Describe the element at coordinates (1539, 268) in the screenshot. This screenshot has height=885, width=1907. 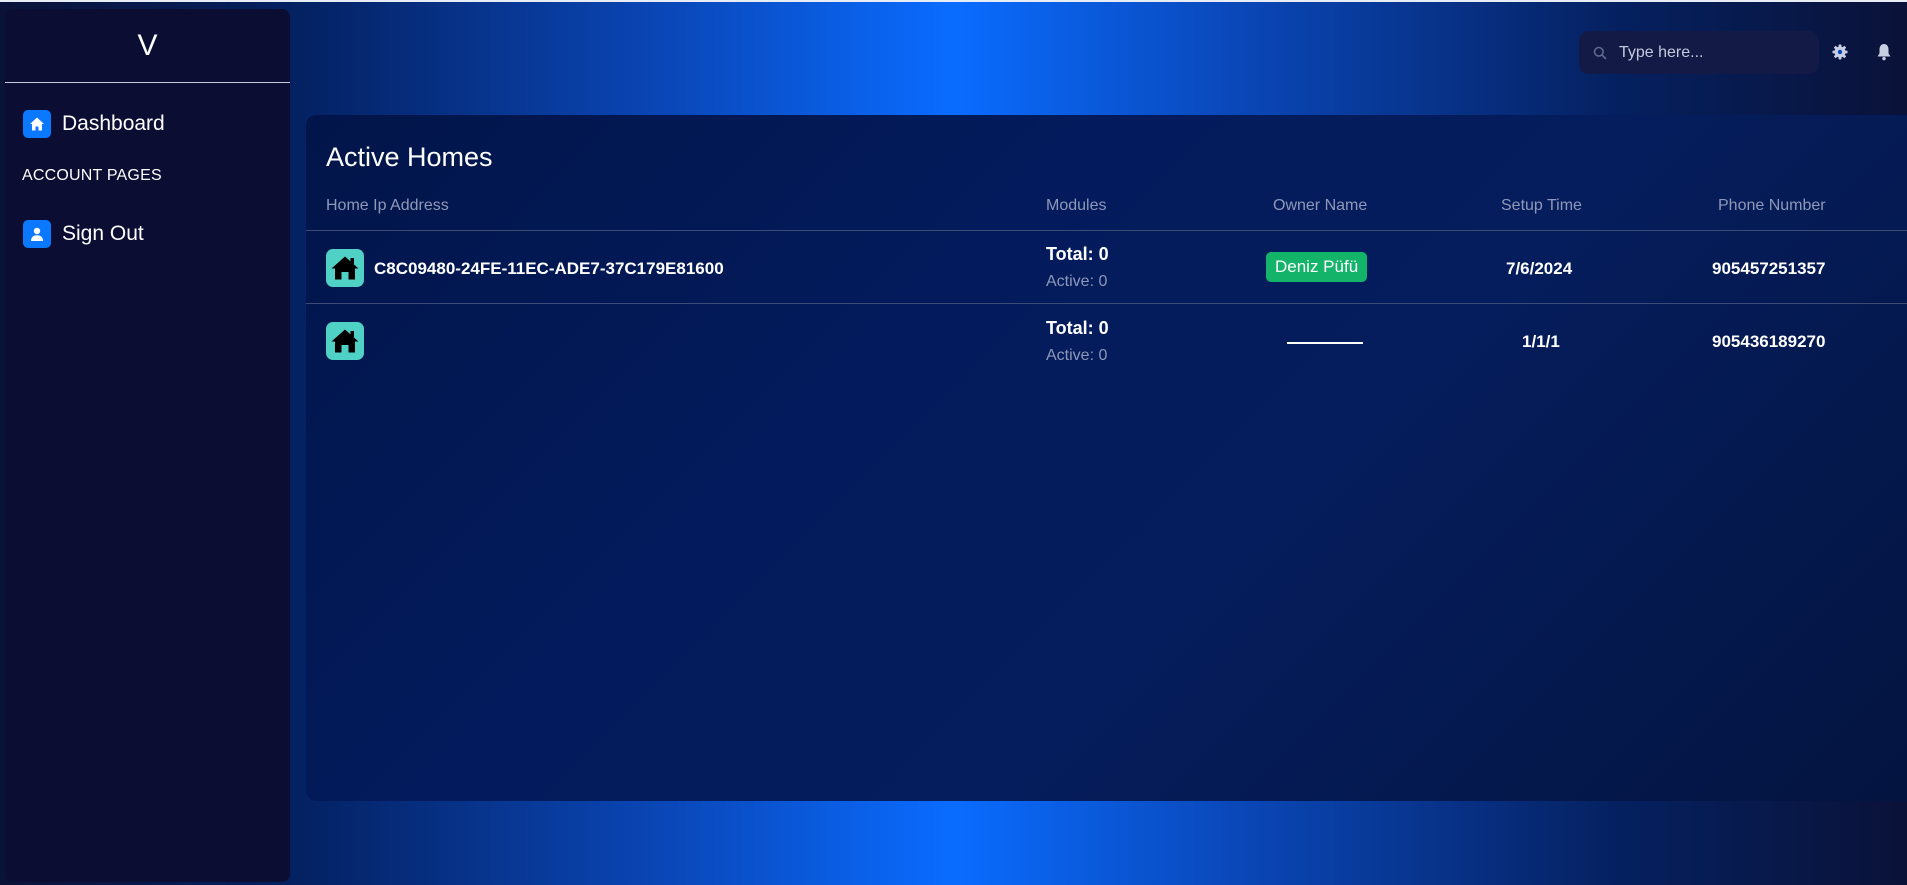
I see `setup-time: 7/6/2024` at that location.